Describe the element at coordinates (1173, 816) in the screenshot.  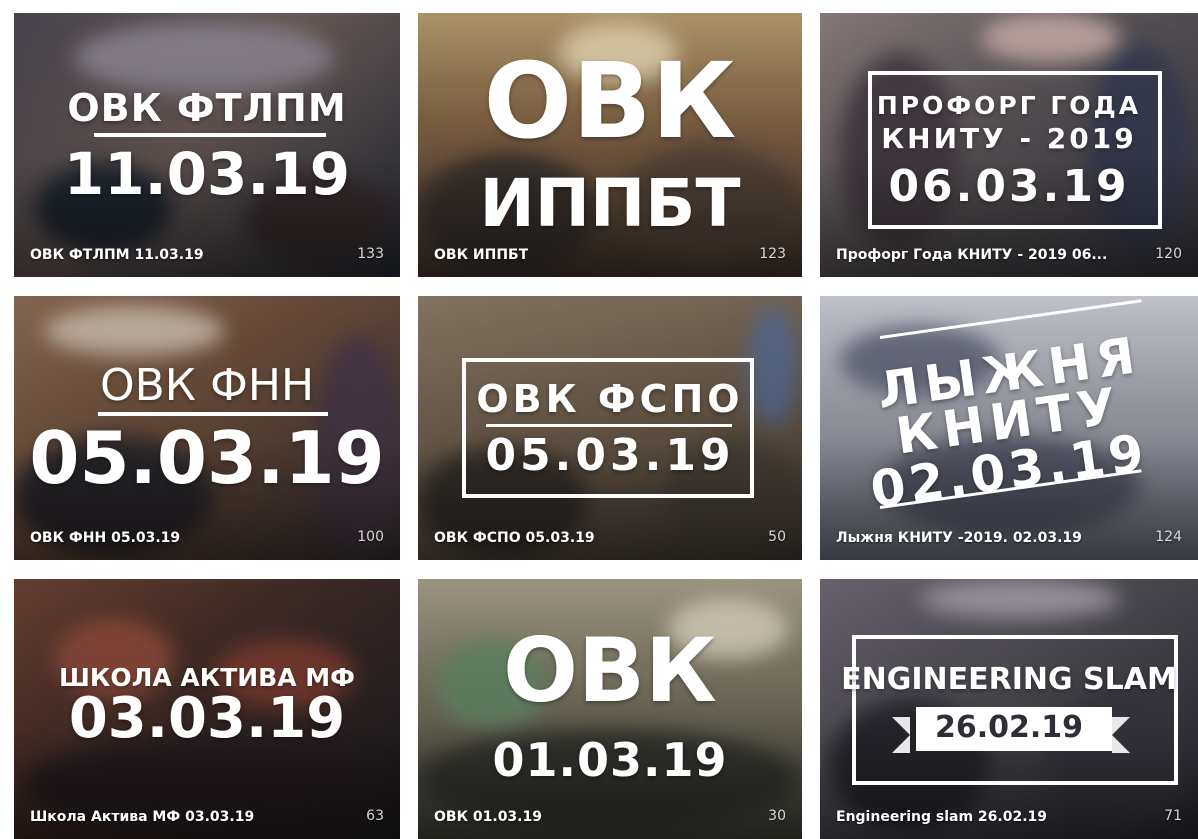
I see `photo-count: 71` at that location.